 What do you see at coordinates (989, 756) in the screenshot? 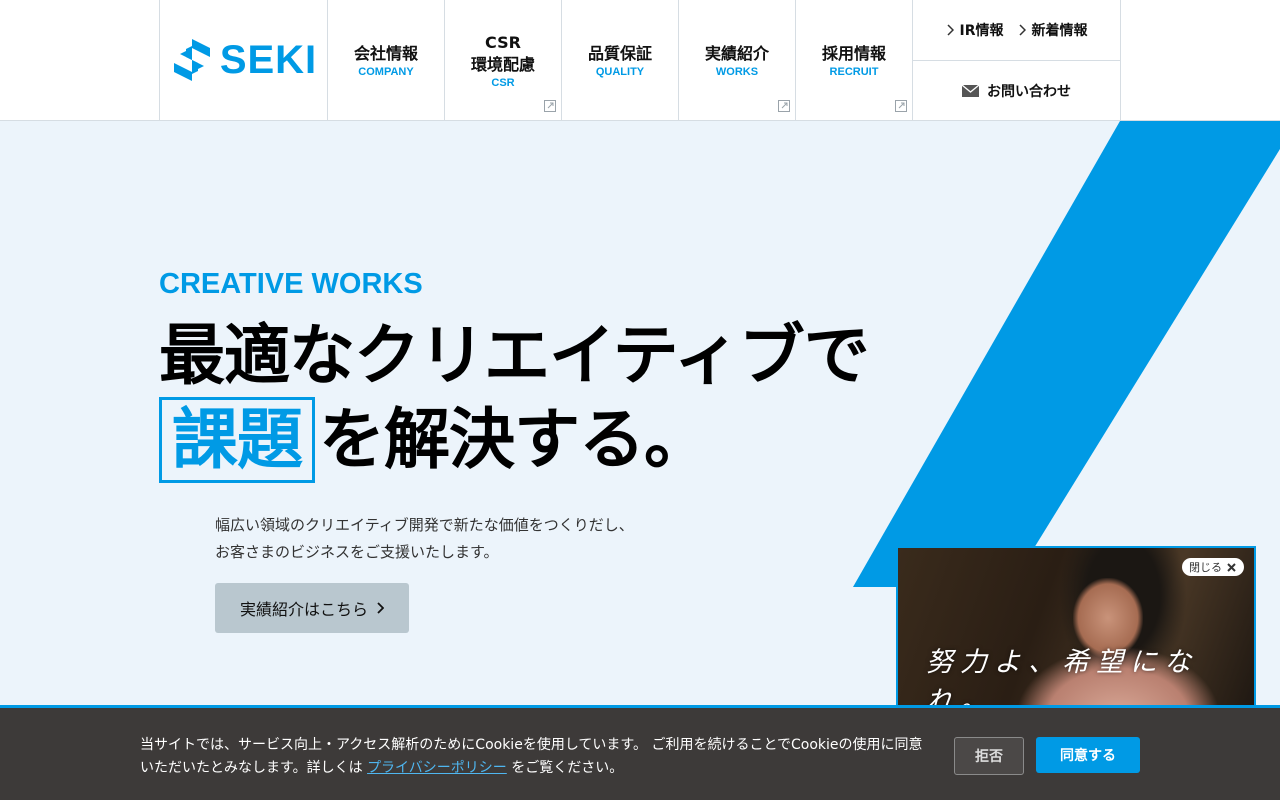
I see `cookie-decline-button: 拒否` at bounding box center [989, 756].